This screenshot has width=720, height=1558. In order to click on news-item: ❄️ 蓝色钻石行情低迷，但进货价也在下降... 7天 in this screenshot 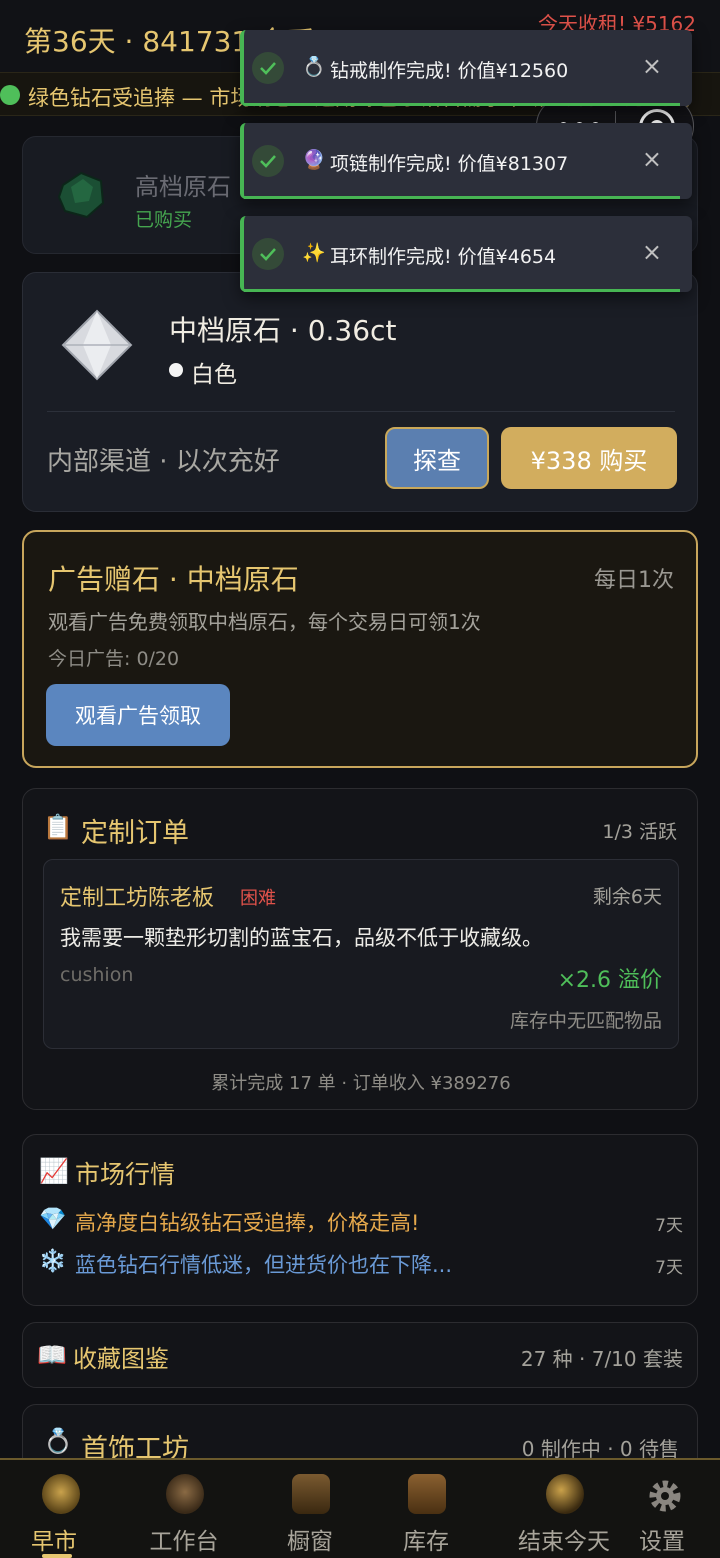, I will do `click(361, 1263)`.